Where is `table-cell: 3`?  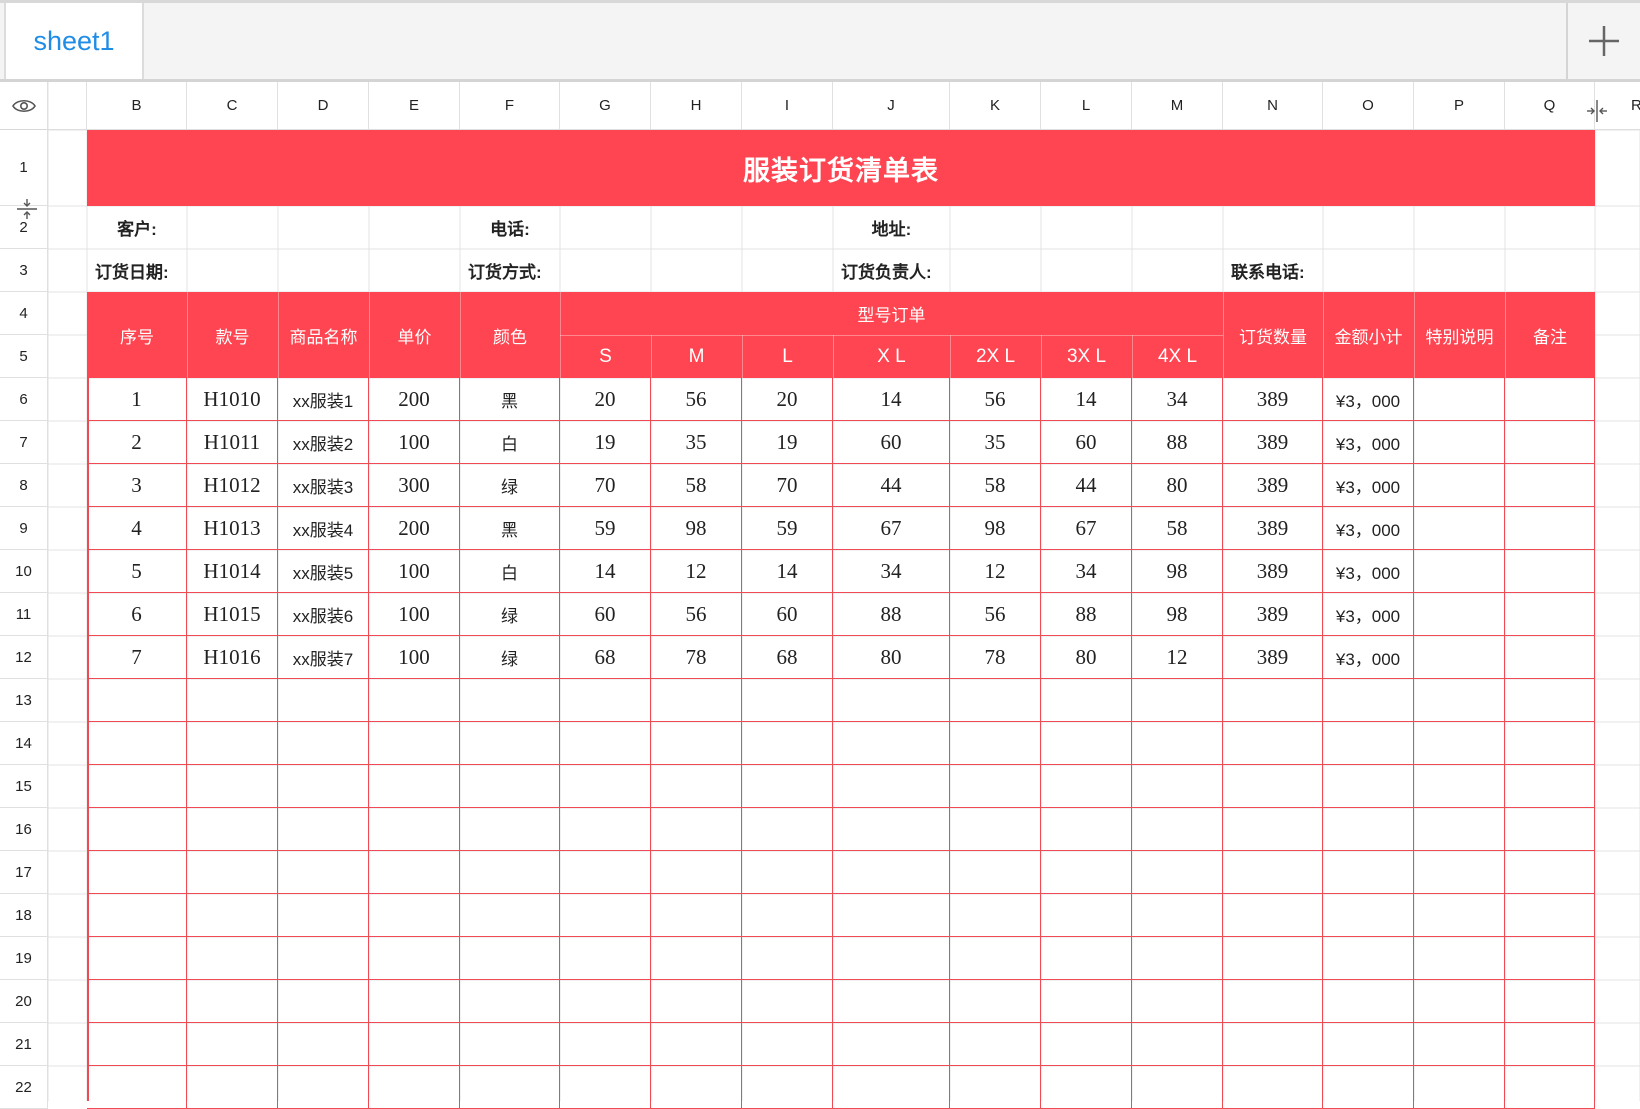 table-cell: 3 is located at coordinates (137, 485).